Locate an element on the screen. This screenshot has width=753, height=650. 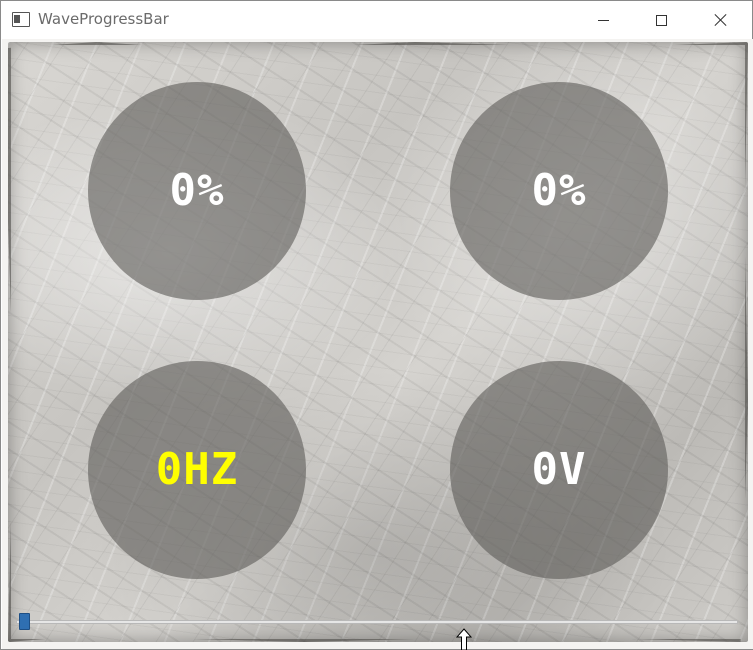
window-title: WaveProgressBar is located at coordinates (103, 19).